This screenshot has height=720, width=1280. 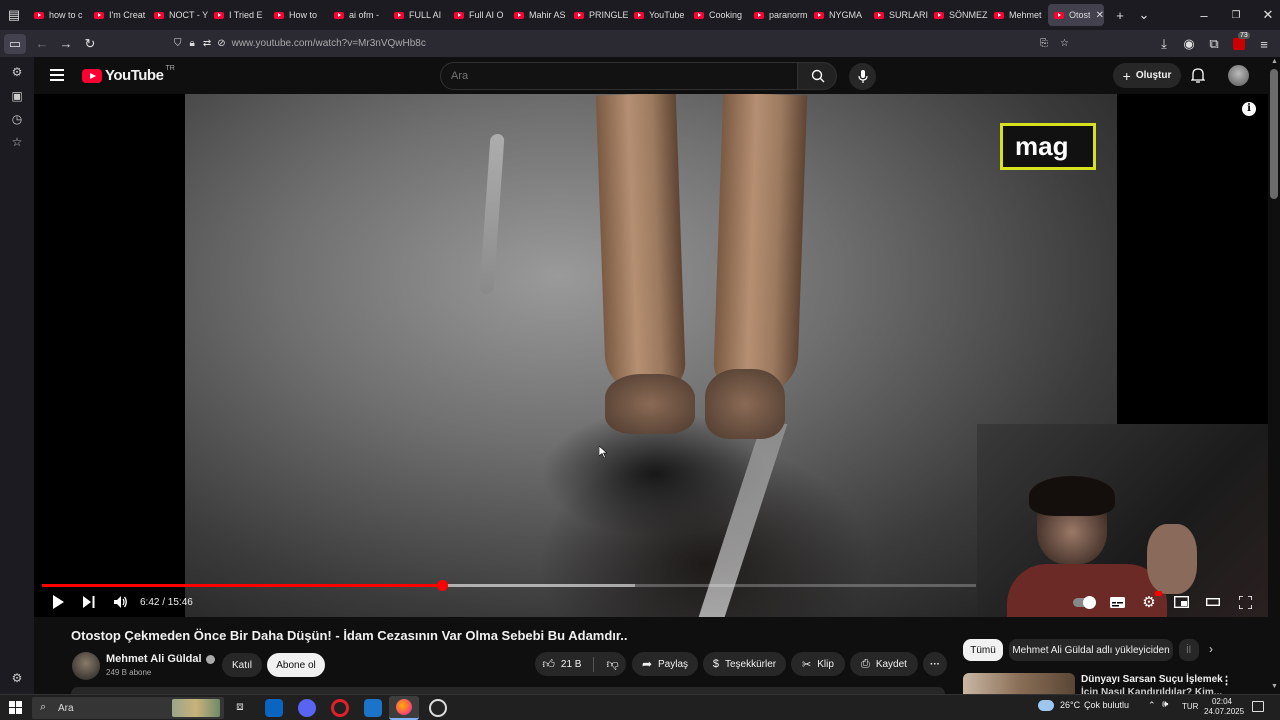 What do you see at coordinates (1150, 602) in the screenshot?
I see `settings-button: ⚙` at bounding box center [1150, 602].